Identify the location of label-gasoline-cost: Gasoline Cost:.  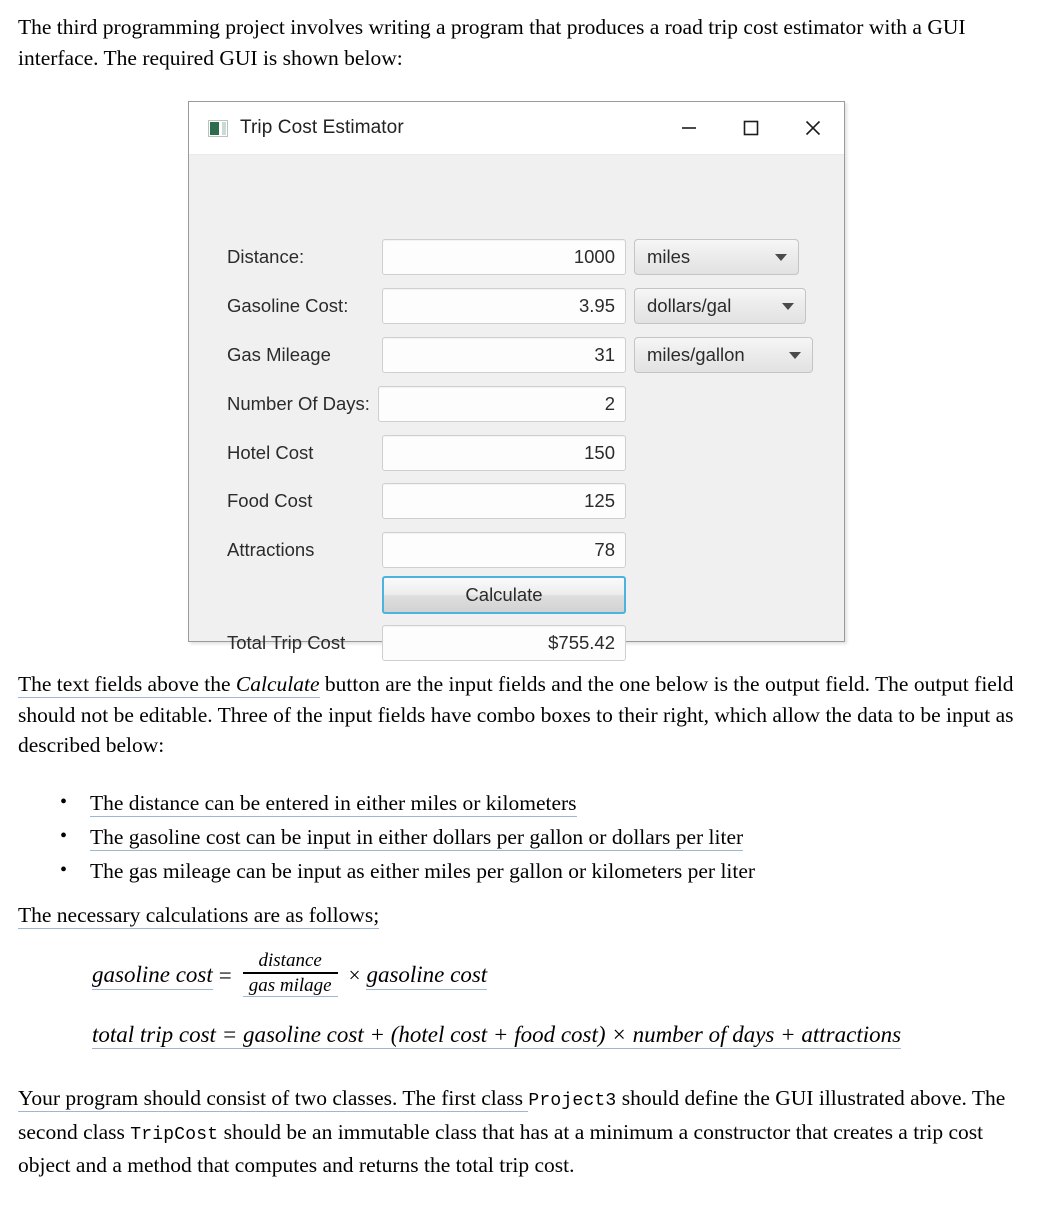
(288, 305).